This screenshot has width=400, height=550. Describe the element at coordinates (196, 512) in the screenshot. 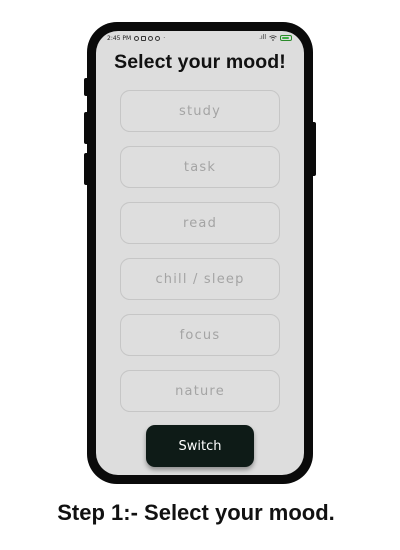

I see `step-caption: Step 1:- Select your mood.` at that location.